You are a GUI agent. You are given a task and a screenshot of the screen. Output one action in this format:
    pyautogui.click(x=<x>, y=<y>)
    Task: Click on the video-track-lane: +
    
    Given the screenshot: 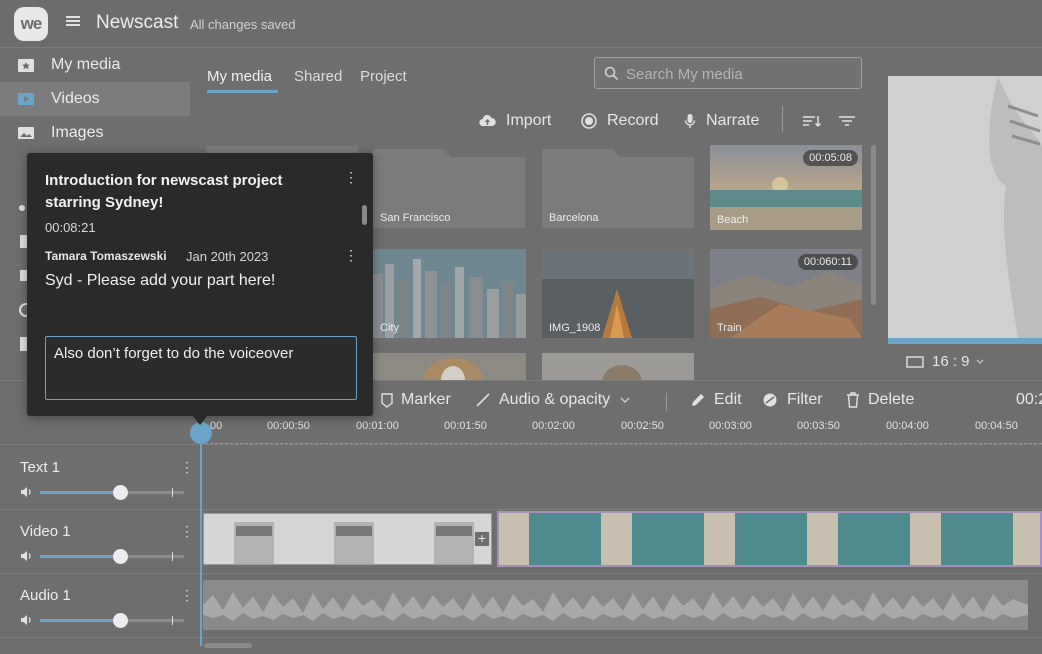 What is the action you would take?
    pyautogui.click(x=621, y=542)
    